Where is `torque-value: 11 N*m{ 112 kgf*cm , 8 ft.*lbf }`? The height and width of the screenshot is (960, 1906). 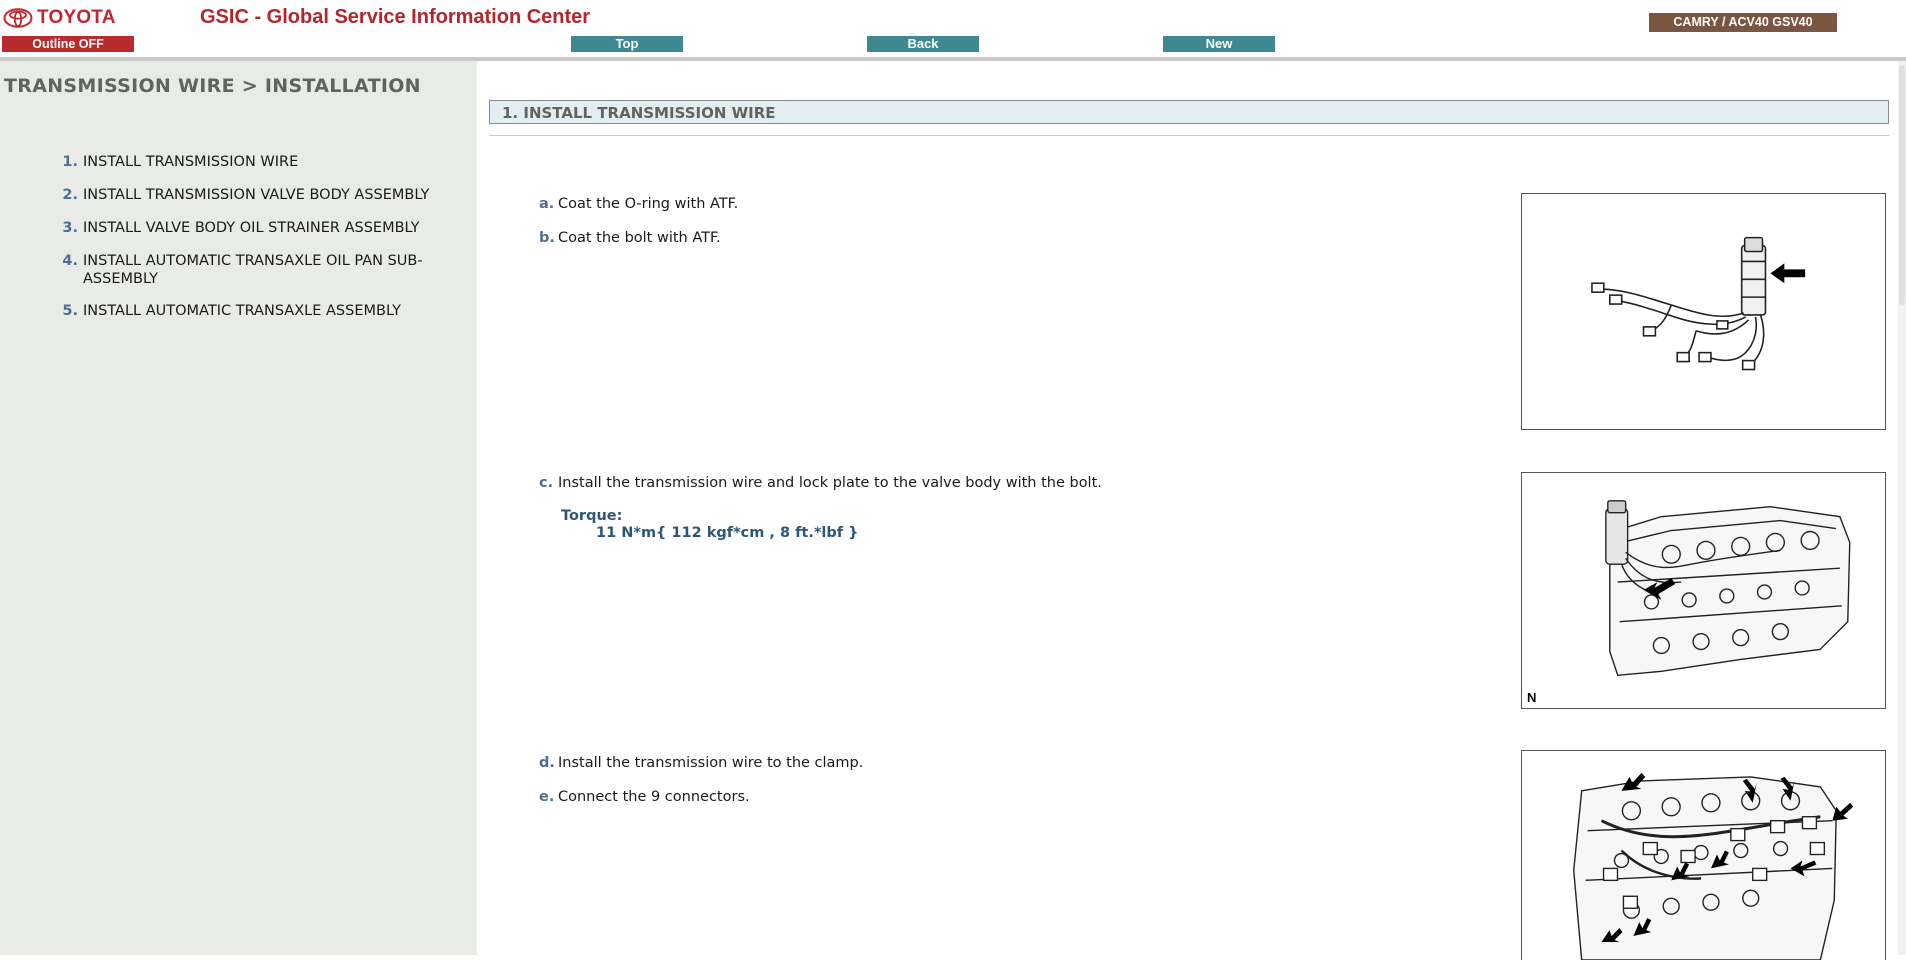 torque-value: 11 N*m{ 112 kgf*cm , 8 ft.*lbf } is located at coordinates (727, 533).